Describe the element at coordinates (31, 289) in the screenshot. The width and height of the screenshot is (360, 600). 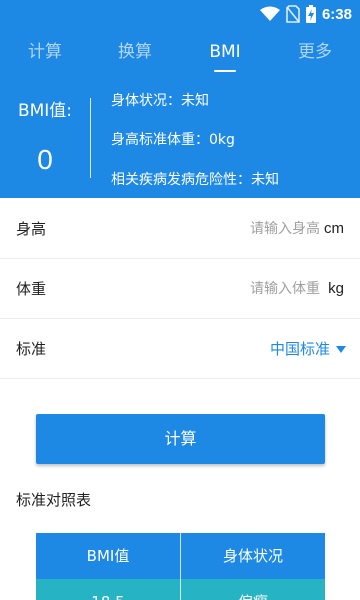
I see `weight-label: 体重` at that location.